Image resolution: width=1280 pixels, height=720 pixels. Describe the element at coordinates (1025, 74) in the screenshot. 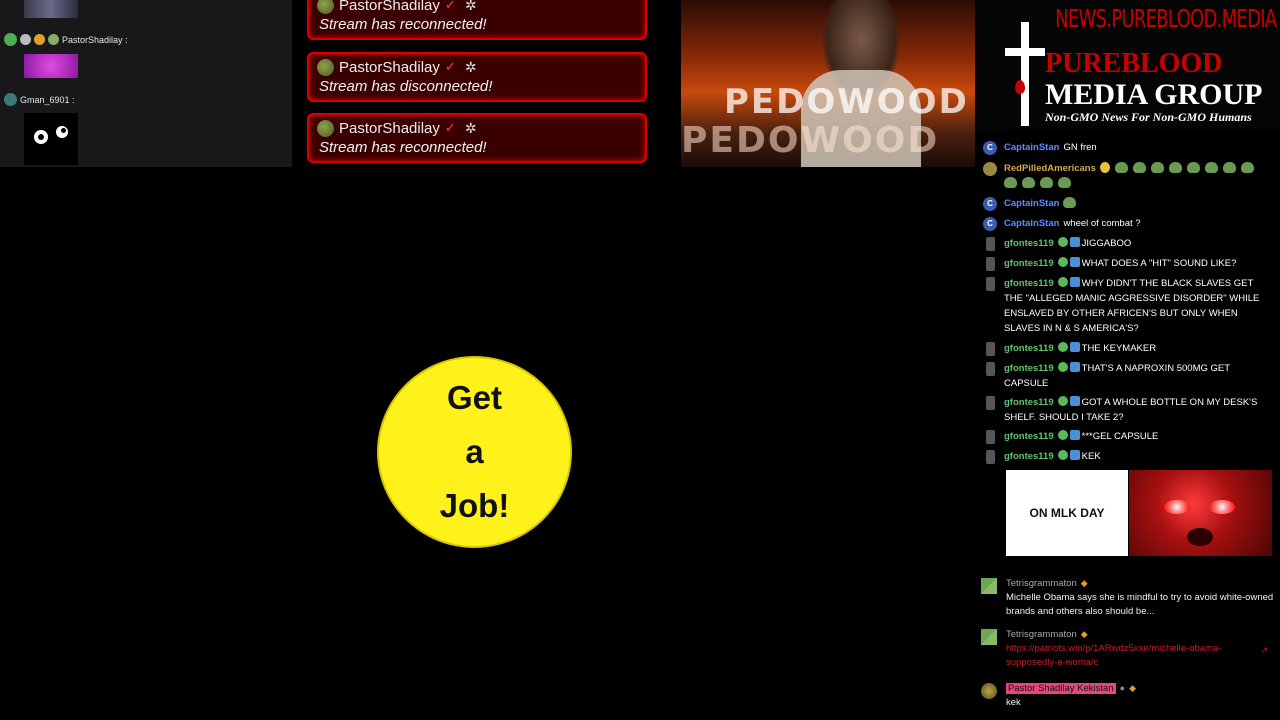

I see `cross-icon` at that location.